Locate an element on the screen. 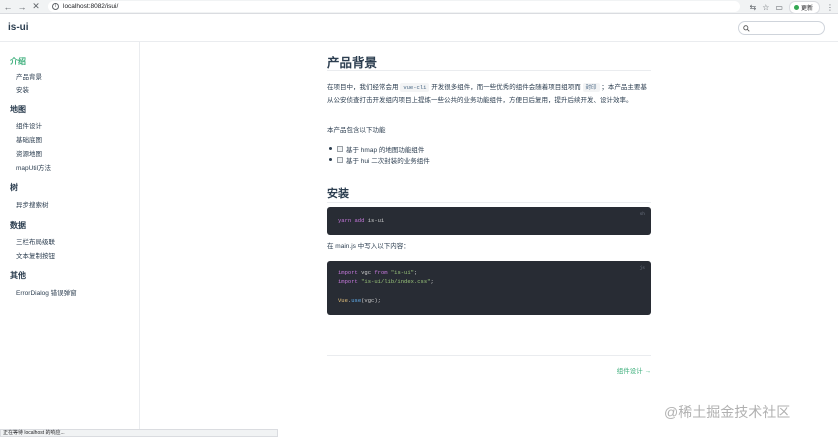 The height and width of the screenshot is (437, 838). browser-actions: ⇆ ☆ ▭ 更新 ⋮ is located at coordinates (792, 7).